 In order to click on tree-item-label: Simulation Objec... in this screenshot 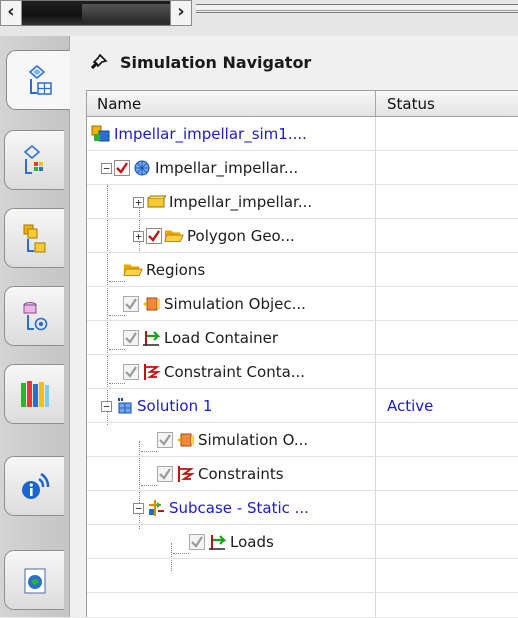, I will do `click(235, 304)`.